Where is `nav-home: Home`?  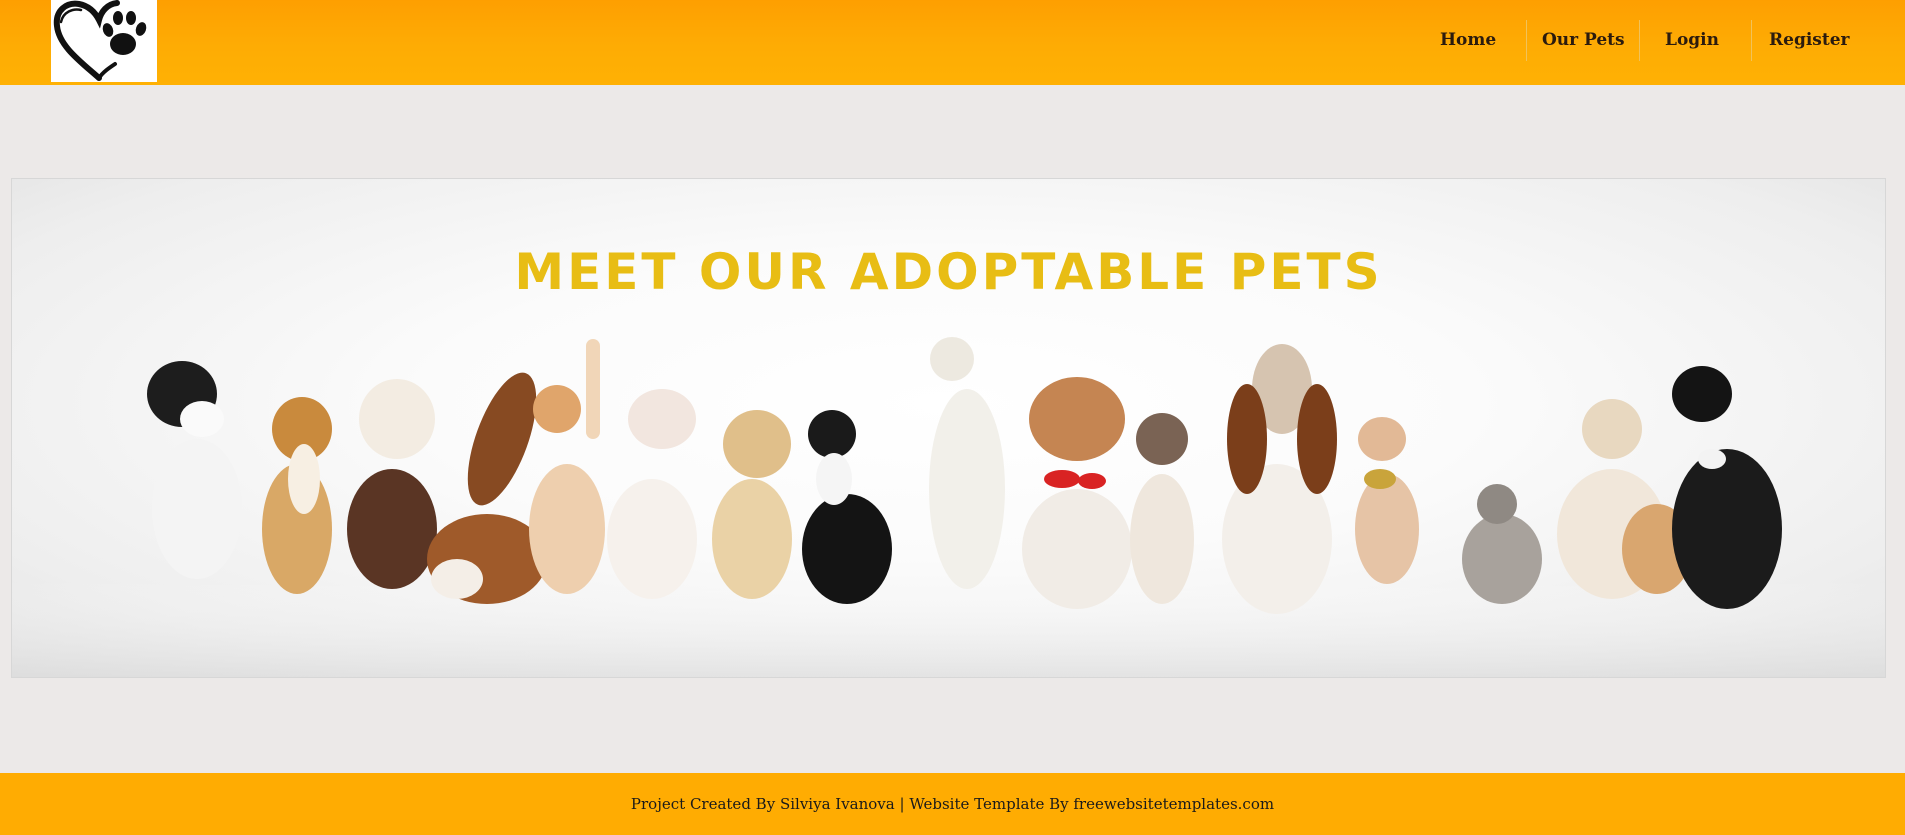
nav-home: Home is located at coordinates (1468, 40).